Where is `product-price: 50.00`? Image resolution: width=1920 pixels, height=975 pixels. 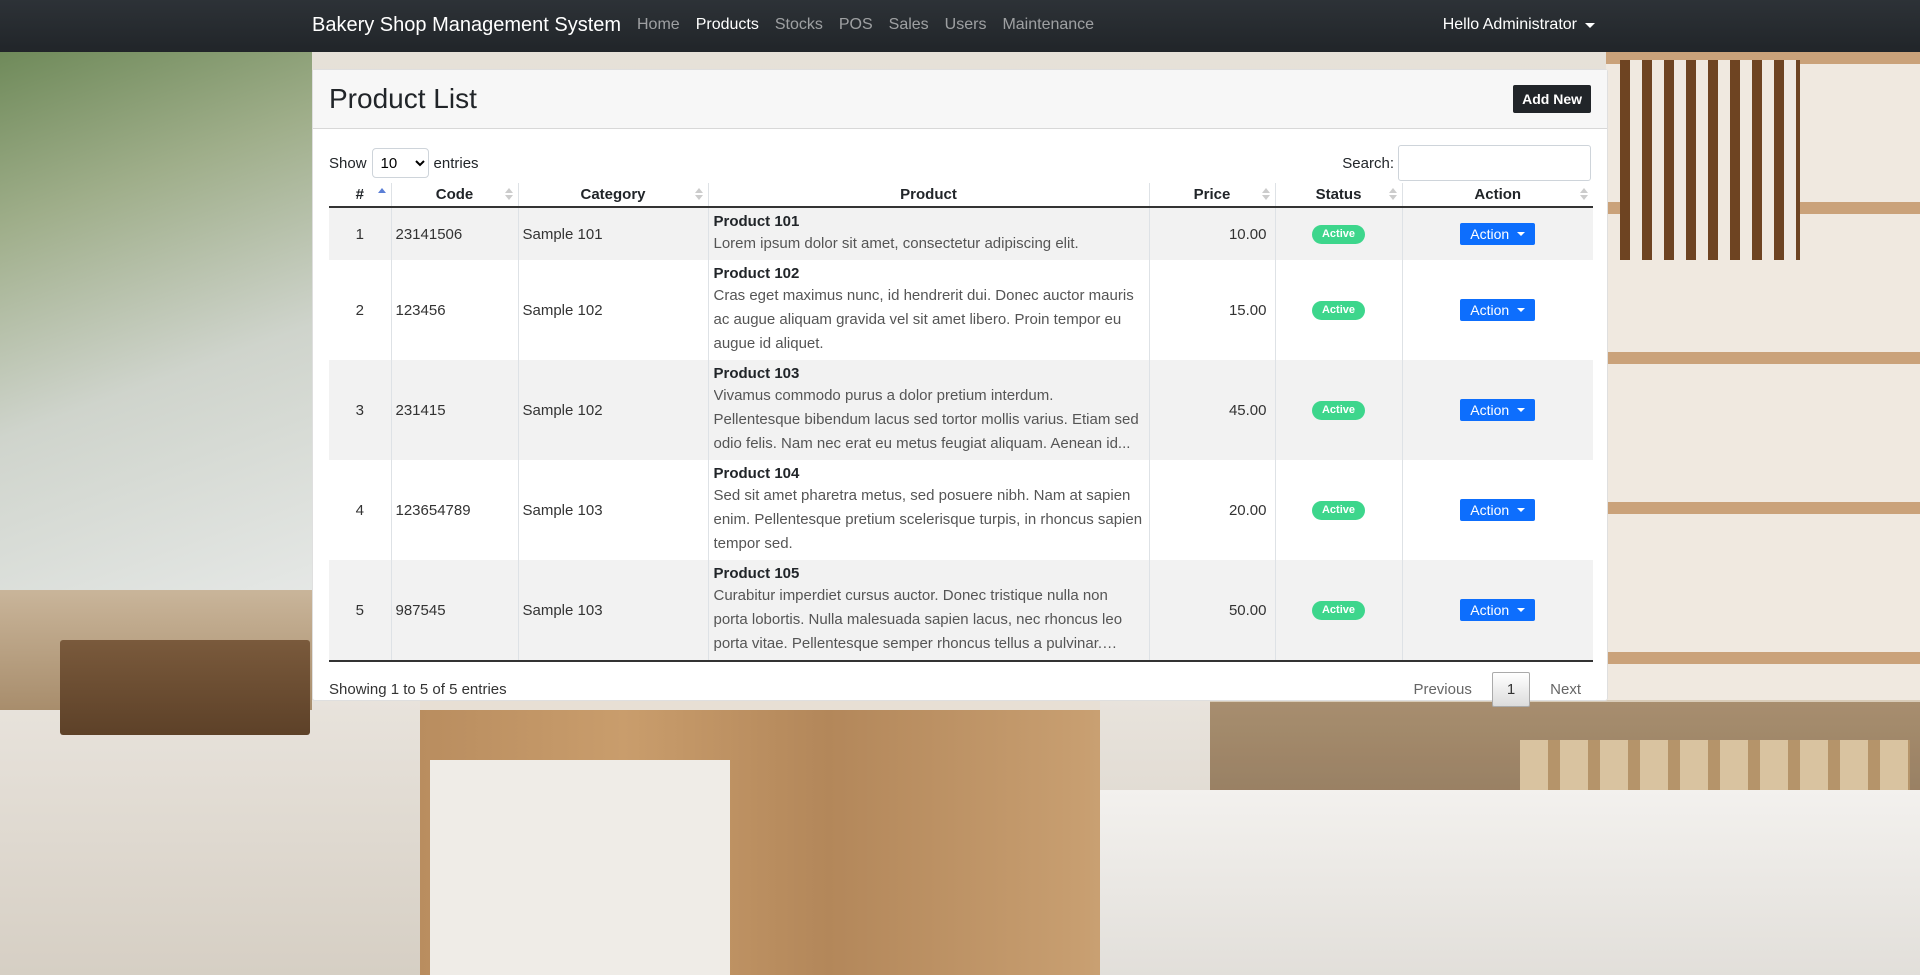 product-price: 50.00 is located at coordinates (1211, 611).